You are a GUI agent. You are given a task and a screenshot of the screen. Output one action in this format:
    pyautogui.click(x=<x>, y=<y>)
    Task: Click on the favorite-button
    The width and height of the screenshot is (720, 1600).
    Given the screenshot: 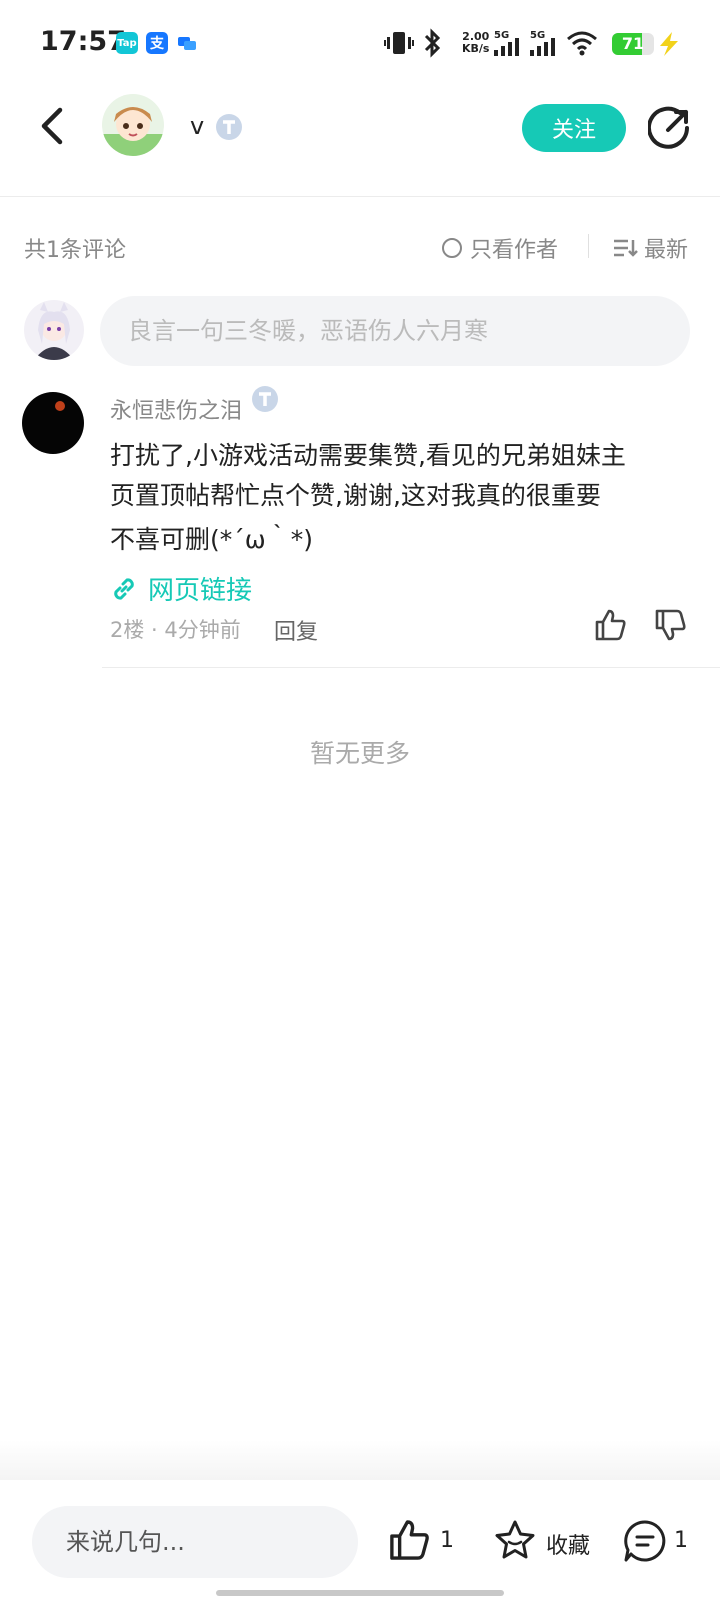 What is the action you would take?
    pyautogui.click(x=515, y=1541)
    